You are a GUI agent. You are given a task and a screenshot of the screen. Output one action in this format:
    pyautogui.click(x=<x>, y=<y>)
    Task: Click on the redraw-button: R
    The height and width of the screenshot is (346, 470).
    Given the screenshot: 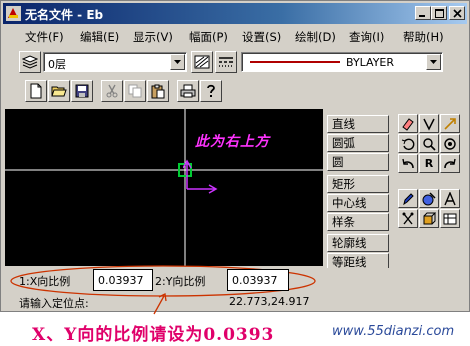 What is the action you would take?
    pyautogui.click(x=429, y=163)
    